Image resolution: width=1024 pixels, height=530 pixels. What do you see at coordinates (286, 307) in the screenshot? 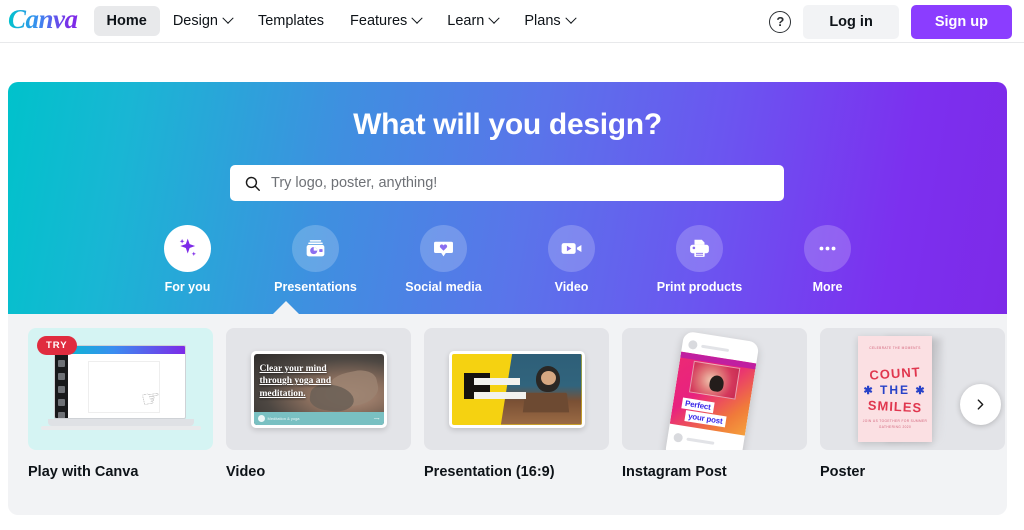
I see `active-tab-pointer` at bounding box center [286, 307].